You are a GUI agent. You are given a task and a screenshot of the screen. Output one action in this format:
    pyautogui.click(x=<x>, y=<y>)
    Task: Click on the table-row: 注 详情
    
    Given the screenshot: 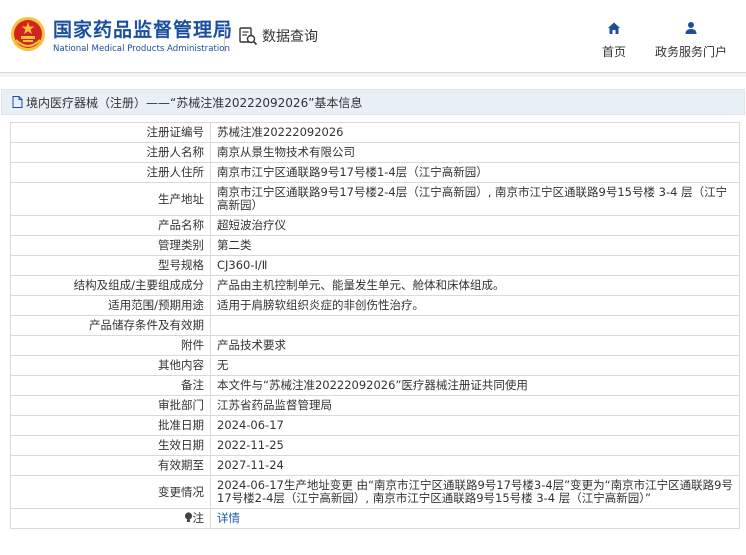 What is the action you would take?
    pyautogui.click(x=375, y=518)
    